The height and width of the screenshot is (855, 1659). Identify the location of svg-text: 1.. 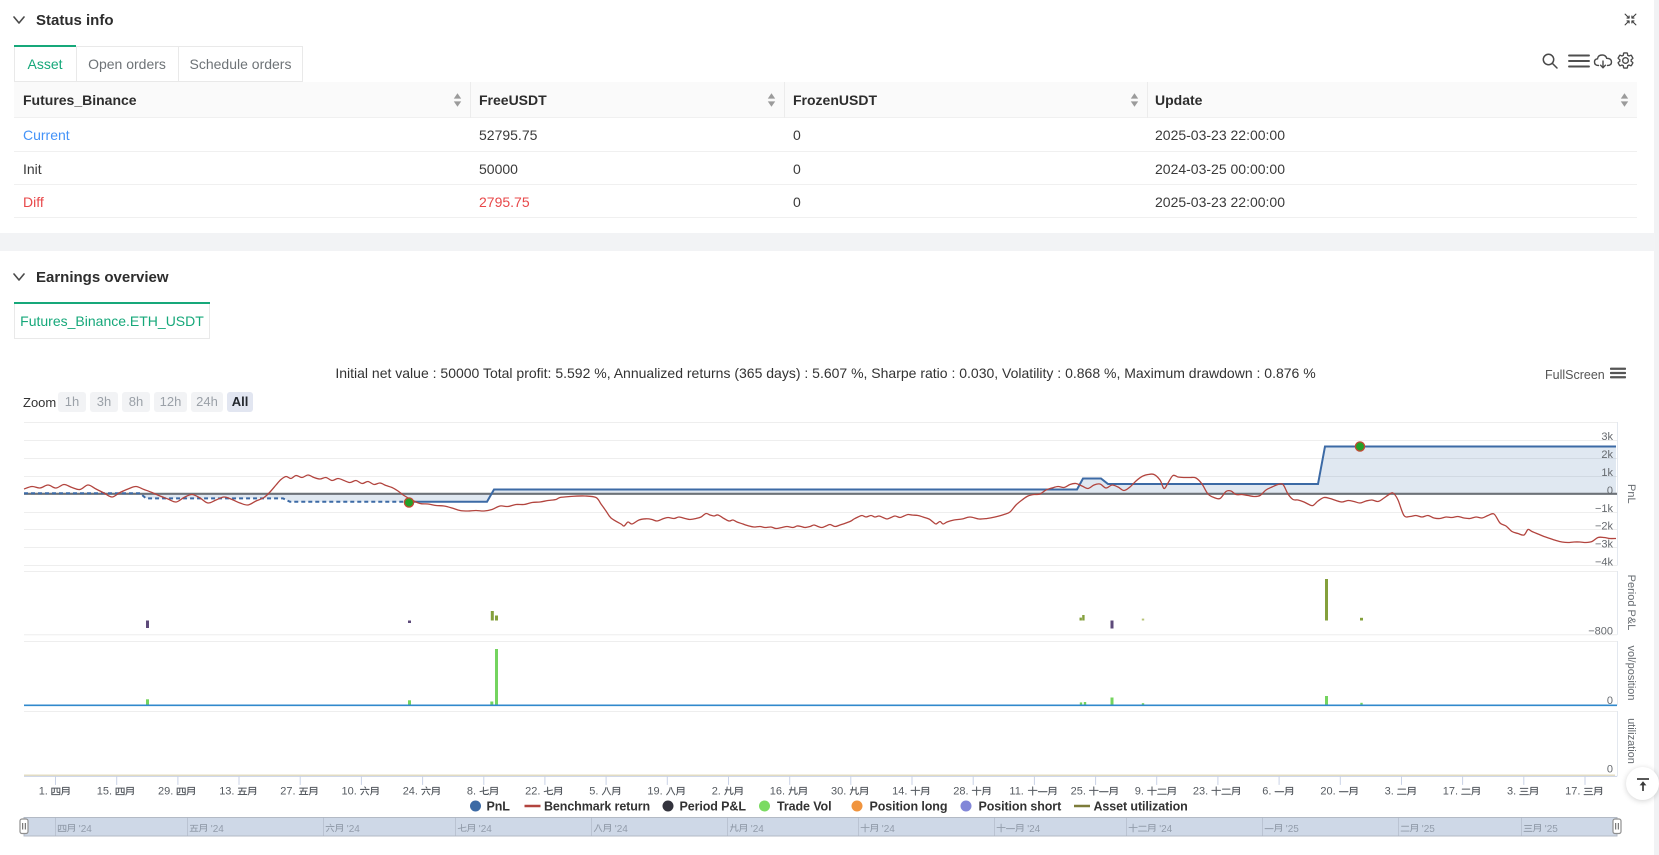
(43, 791).